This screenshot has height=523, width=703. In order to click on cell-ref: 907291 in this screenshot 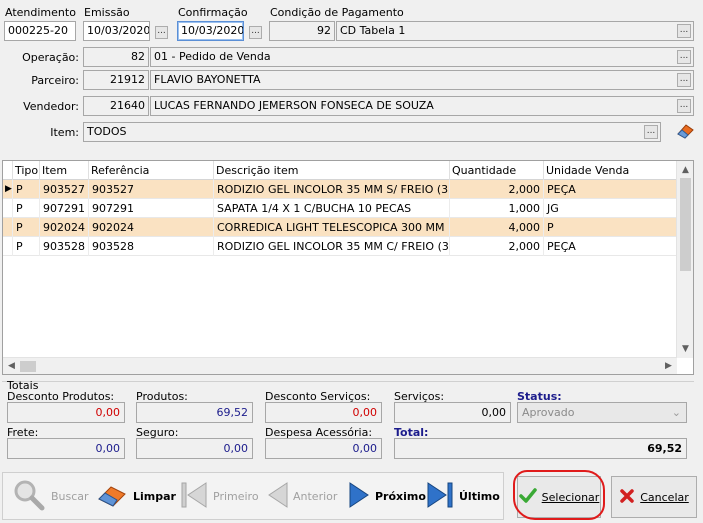, I will do `click(151, 208)`.